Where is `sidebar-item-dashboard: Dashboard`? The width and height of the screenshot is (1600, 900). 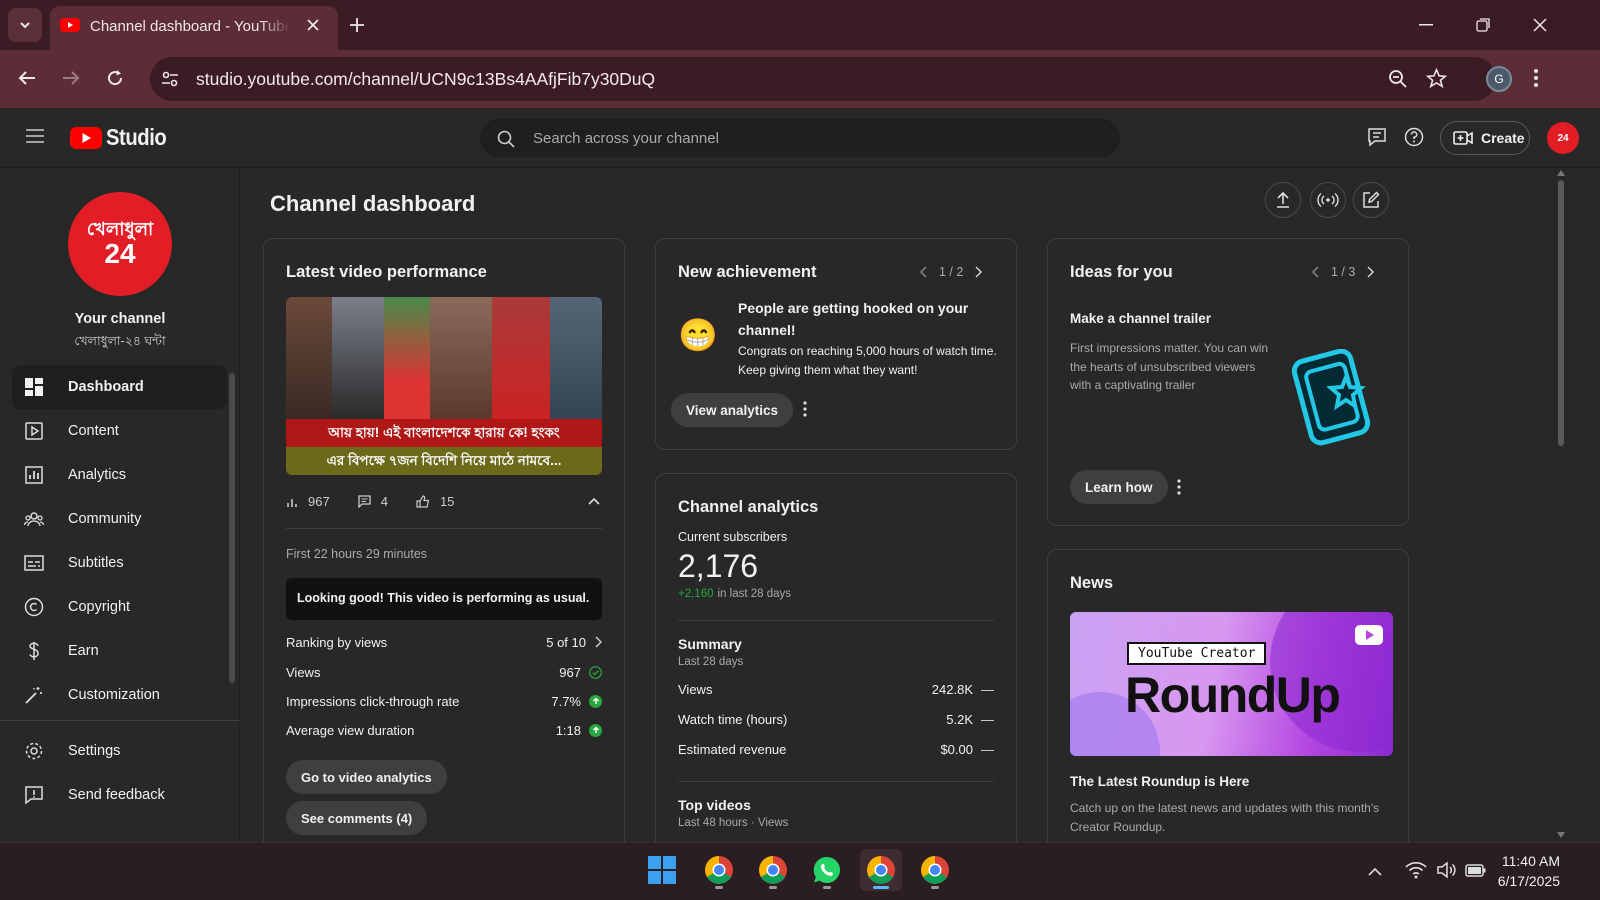 sidebar-item-dashboard: Dashboard is located at coordinates (119, 387).